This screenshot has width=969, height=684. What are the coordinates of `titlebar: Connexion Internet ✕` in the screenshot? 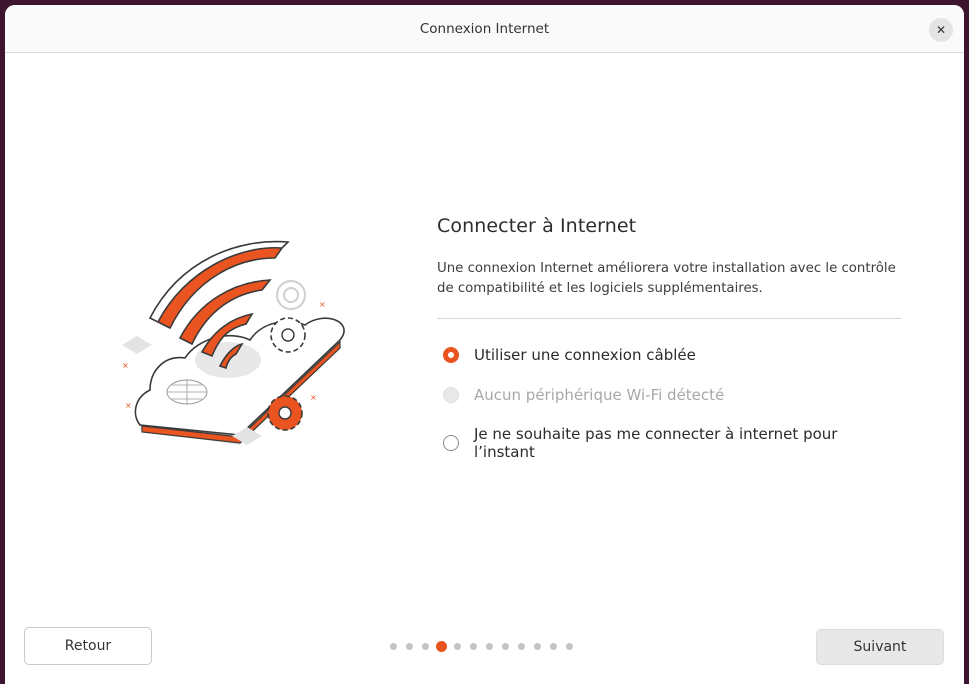 It's located at (484, 29).